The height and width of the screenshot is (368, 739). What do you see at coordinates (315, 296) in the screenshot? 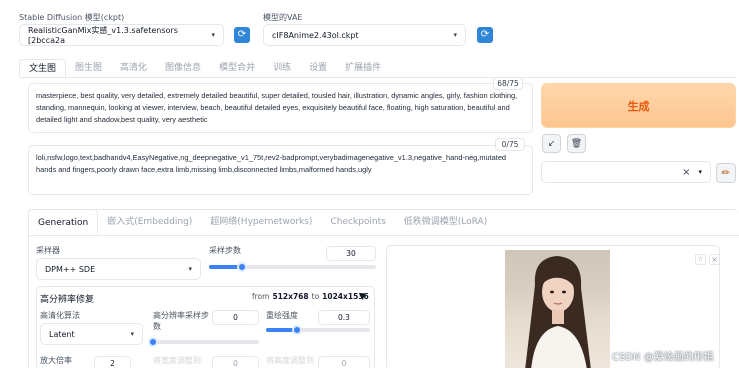
I see `to-text: to` at bounding box center [315, 296].